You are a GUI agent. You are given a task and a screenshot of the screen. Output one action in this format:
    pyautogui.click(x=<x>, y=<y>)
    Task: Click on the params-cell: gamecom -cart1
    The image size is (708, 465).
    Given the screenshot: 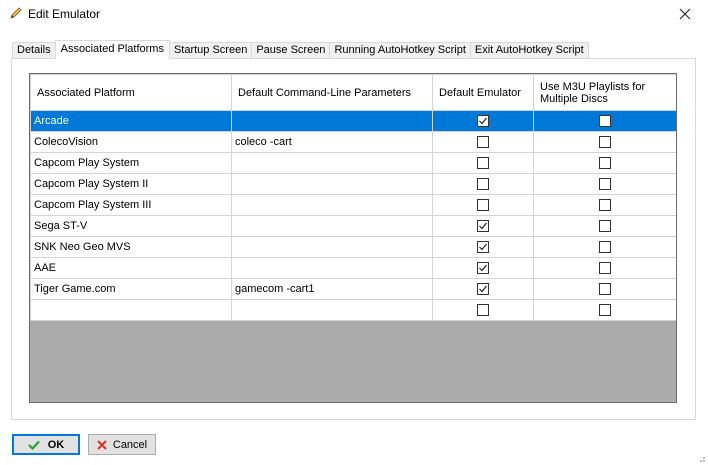 What is the action you would take?
    pyautogui.click(x=332, y=289)
    